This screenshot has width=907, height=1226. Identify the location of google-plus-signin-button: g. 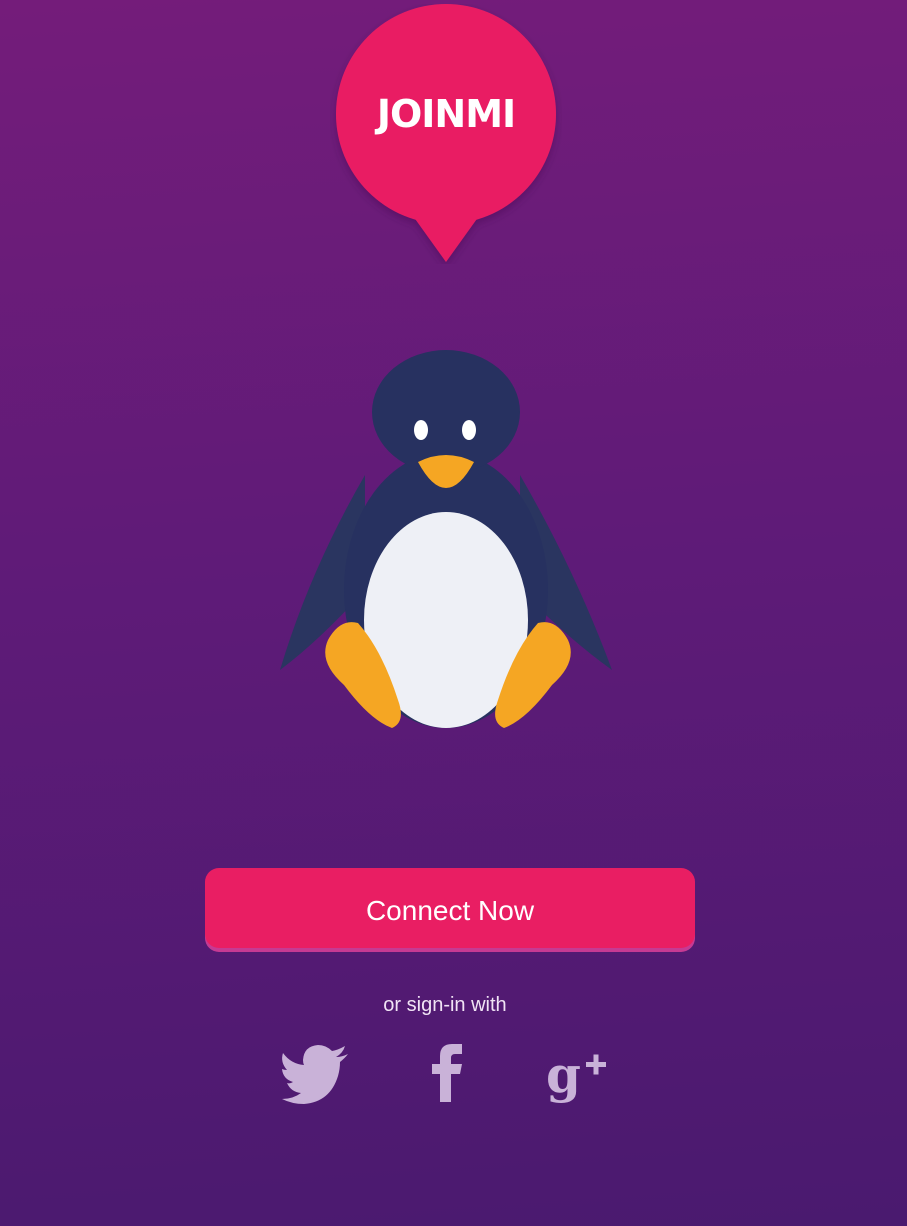
(580, 1074).